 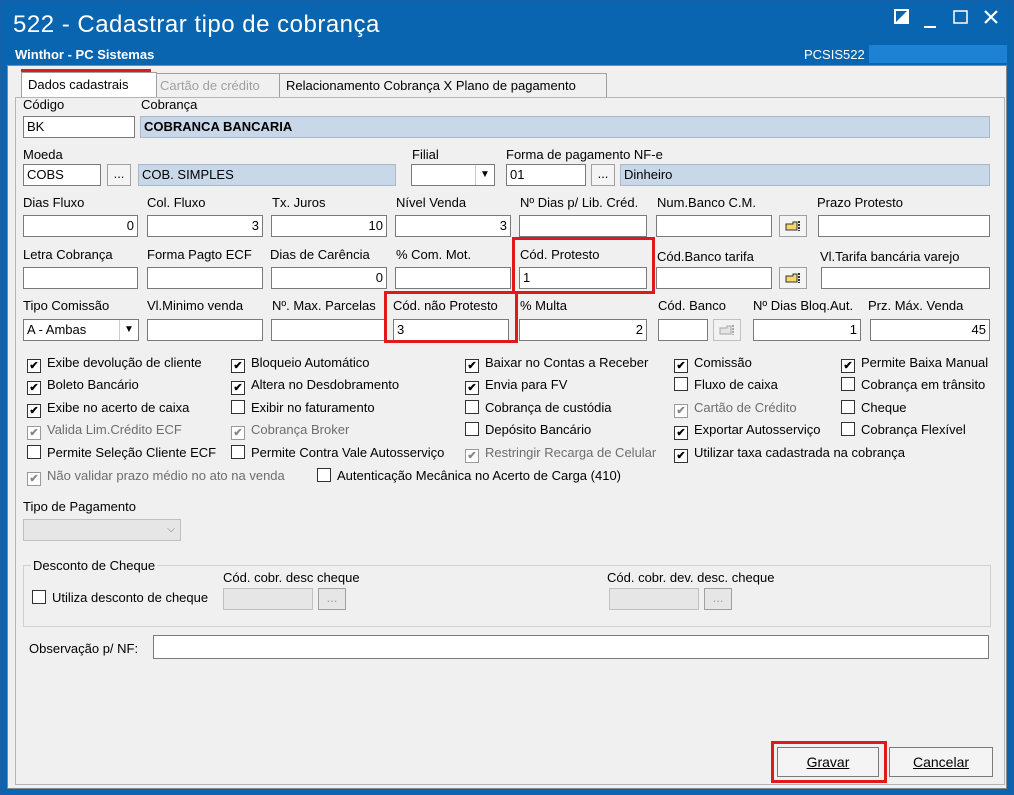 What do you see at coordinates (205, 226) in the screenshot?
I see `col-fluxo-input: 3` at bounding box center [205, 226].